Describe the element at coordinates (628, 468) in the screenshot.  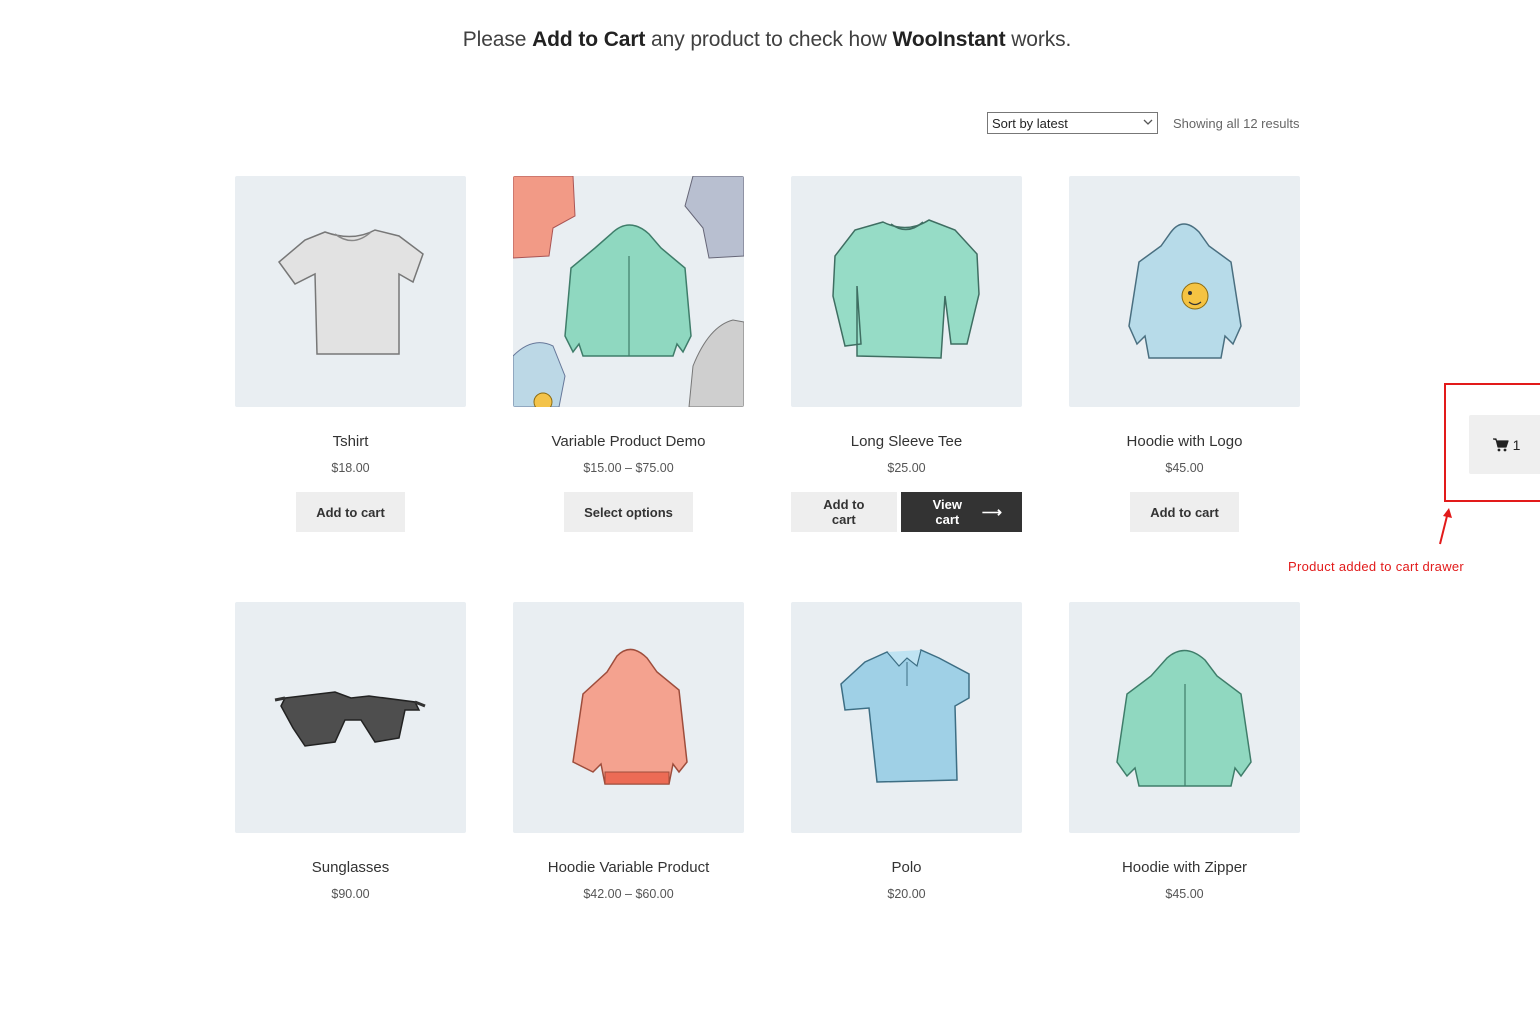
I see `product-price: $15.00 – $75.00` at that location.